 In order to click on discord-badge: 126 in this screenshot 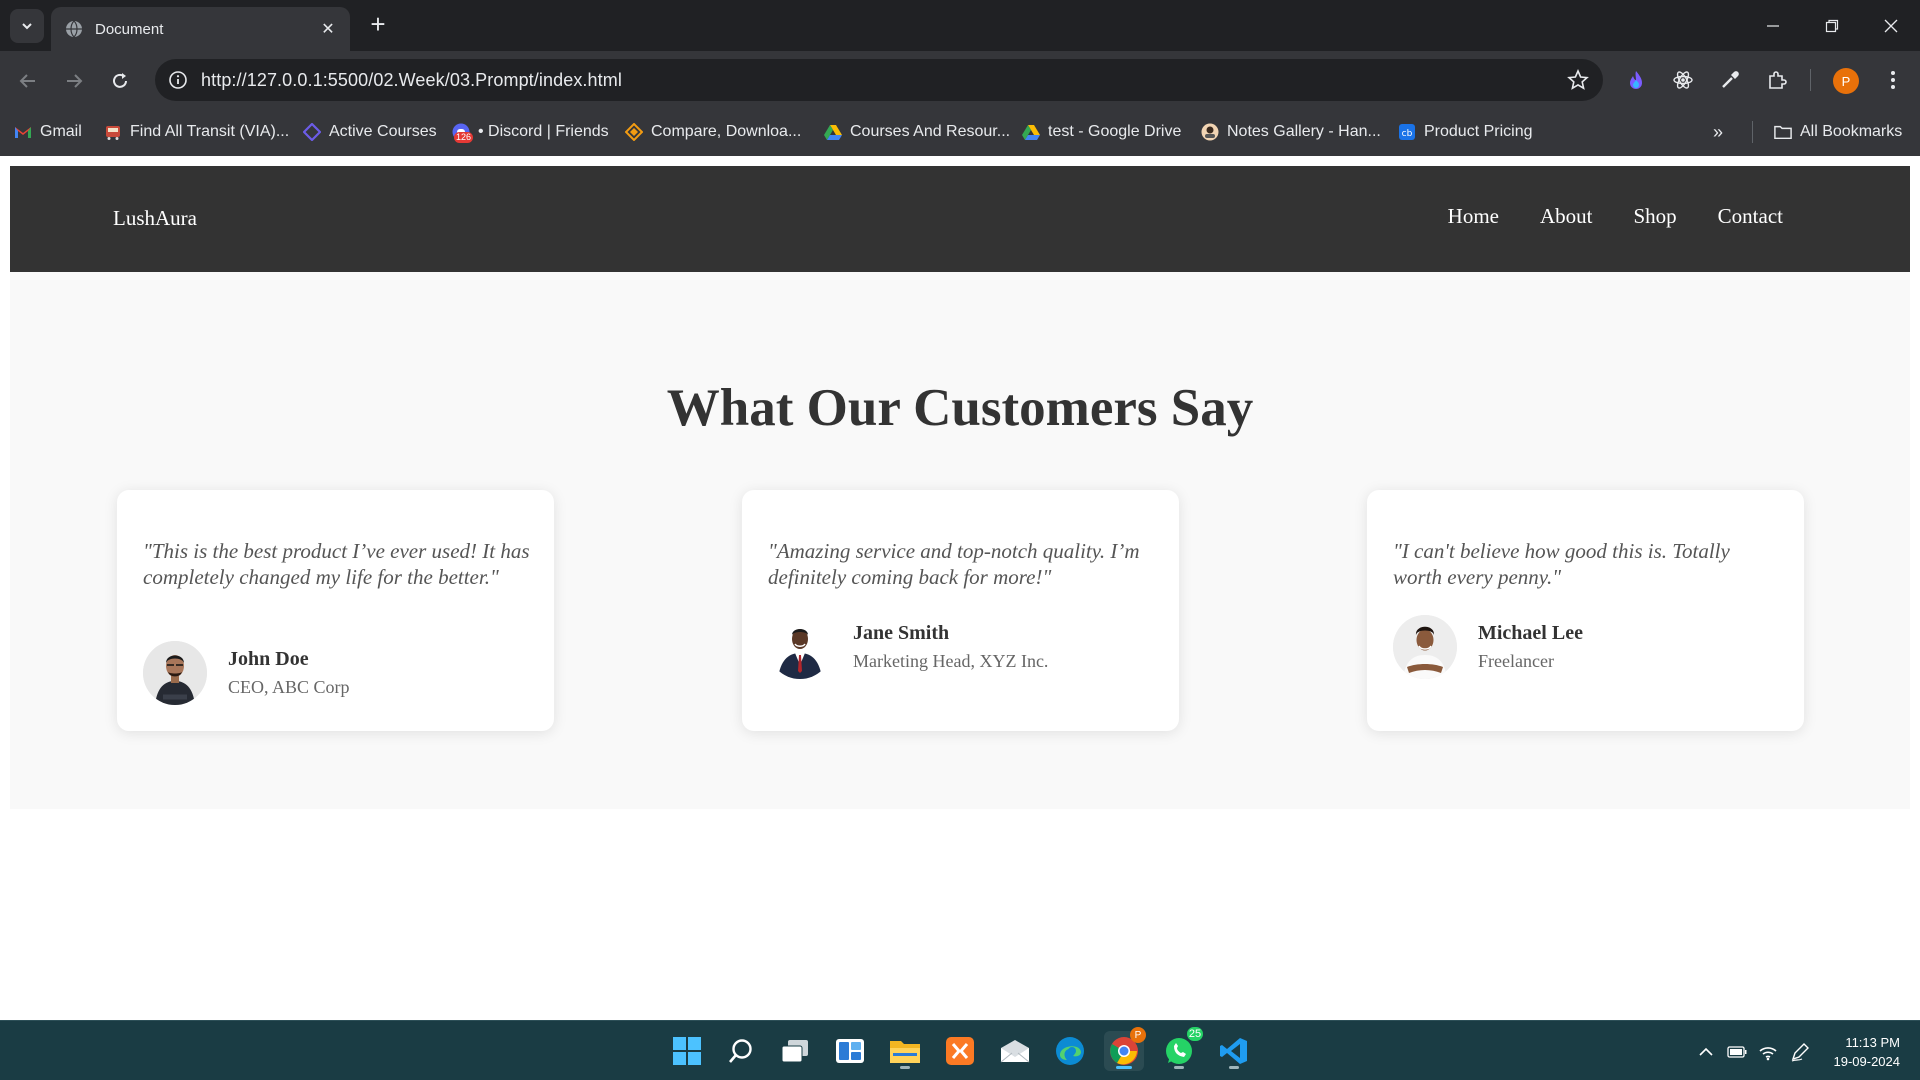, I will do `click(464, 137)`.